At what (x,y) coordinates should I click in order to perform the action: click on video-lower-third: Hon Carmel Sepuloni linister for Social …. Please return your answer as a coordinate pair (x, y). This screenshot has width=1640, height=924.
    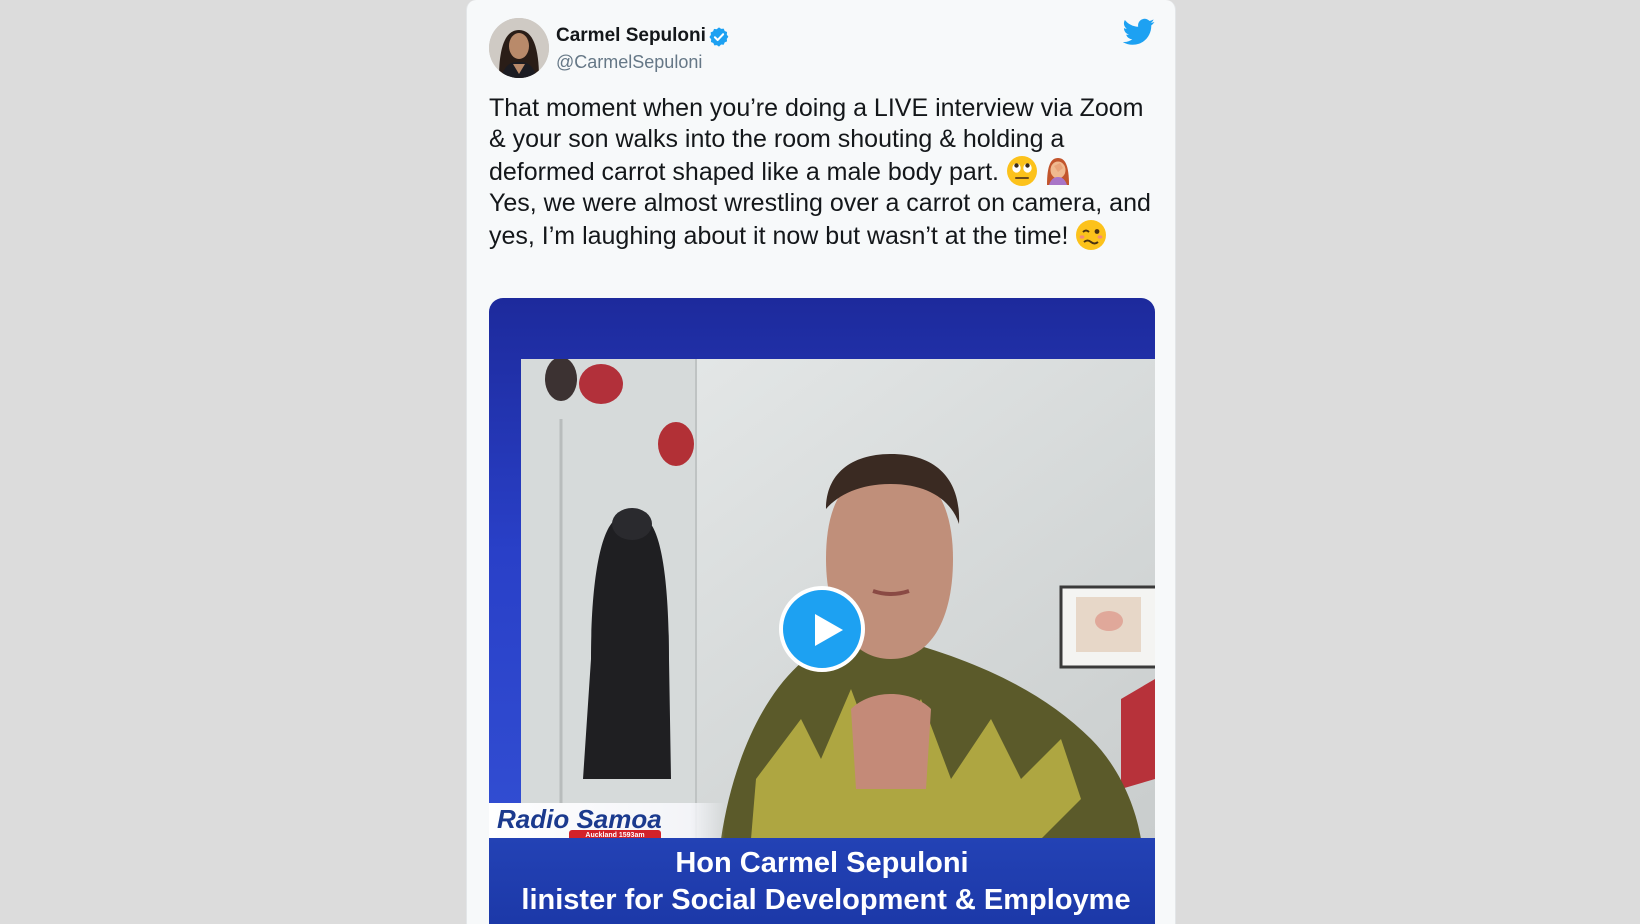
    Looking at the image, I should click on (822, 881).